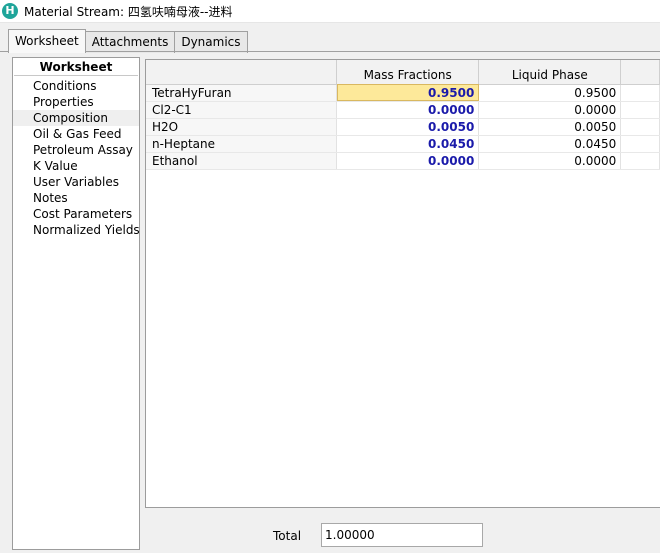 This screenshot has height=553, width=660. What do you see at coordinates (408, 127) in the screenshot?
I see `mass-fraction-cell: 0.0050` at bounding box center [408, 127].